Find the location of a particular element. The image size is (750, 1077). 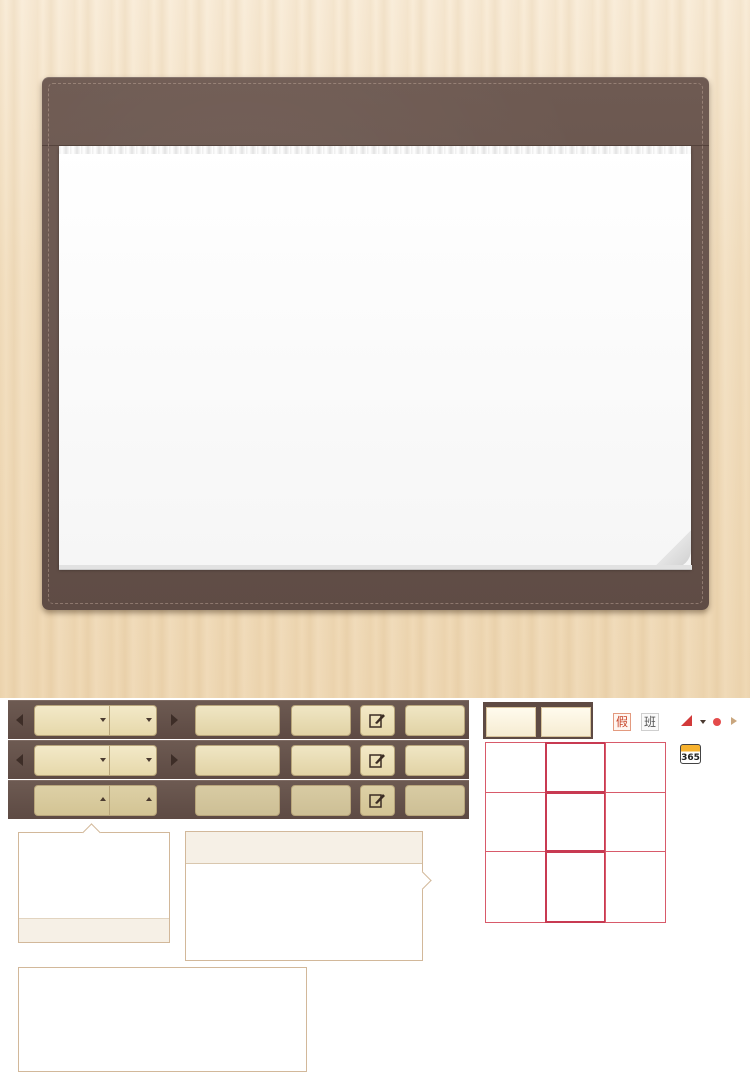

detail-popup is located at coordinates (308, 896).